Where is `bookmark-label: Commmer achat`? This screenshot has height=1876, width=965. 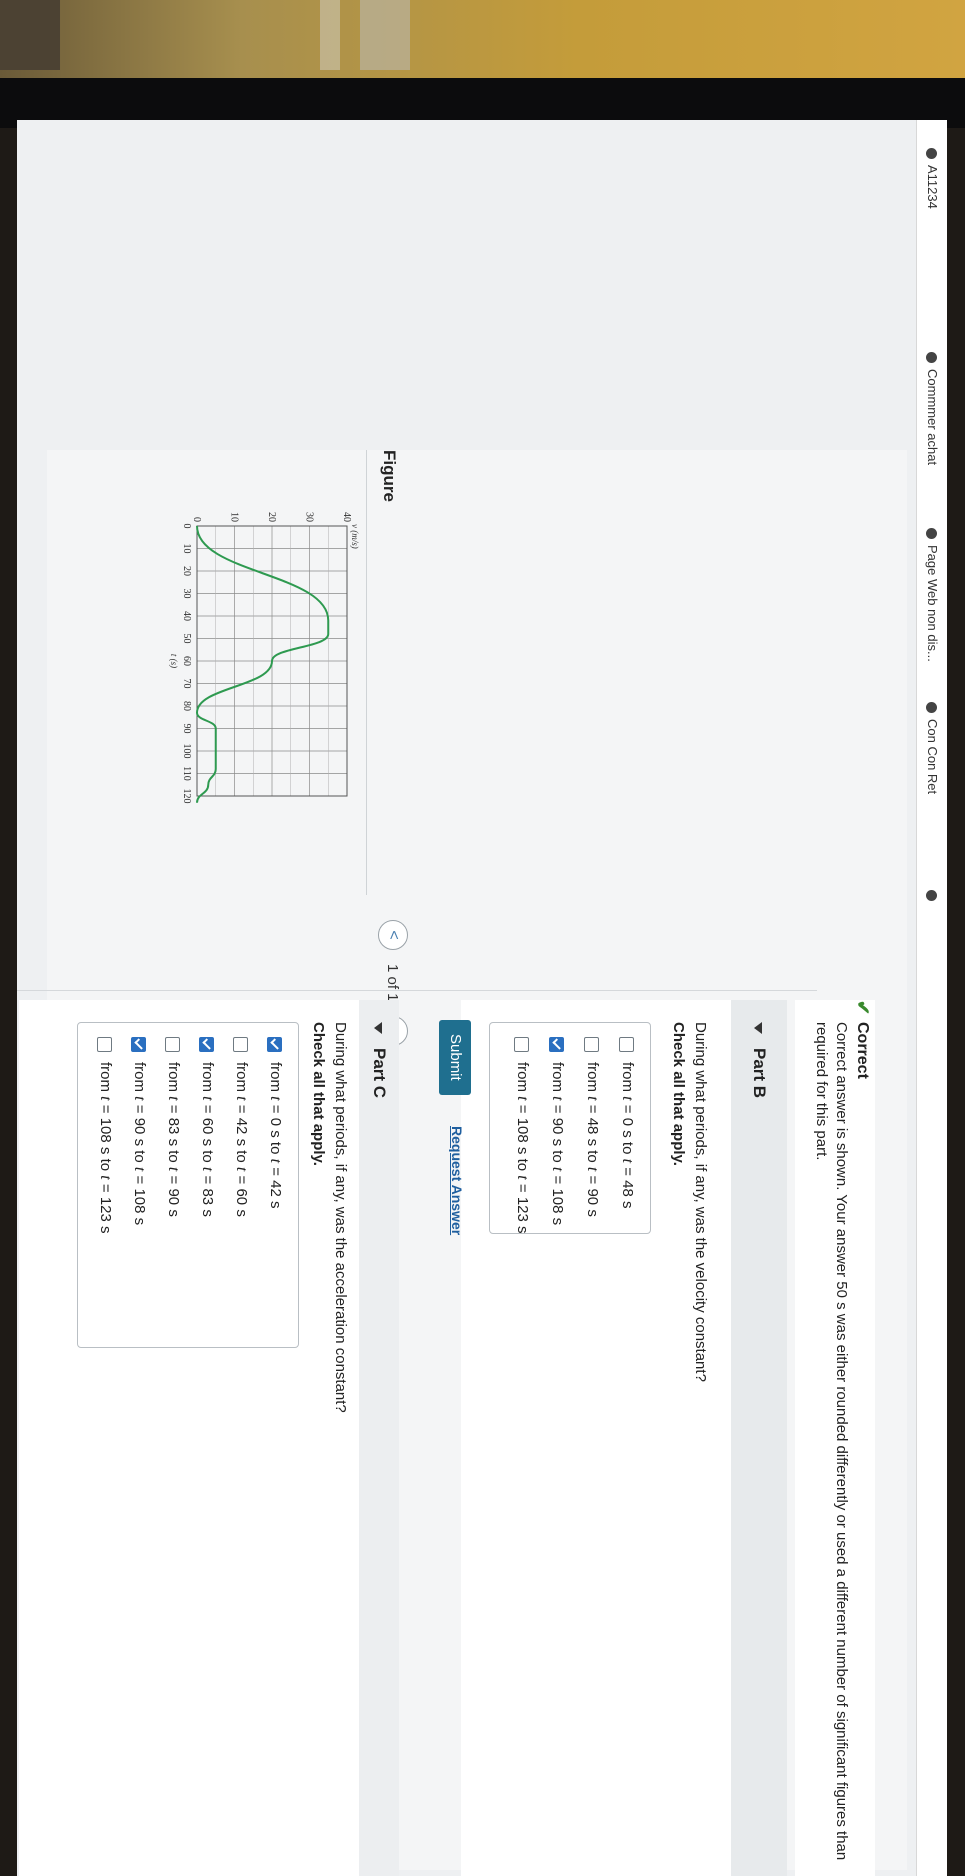
bookmark-label: Commmer achat is located at coordinates (932, 417).